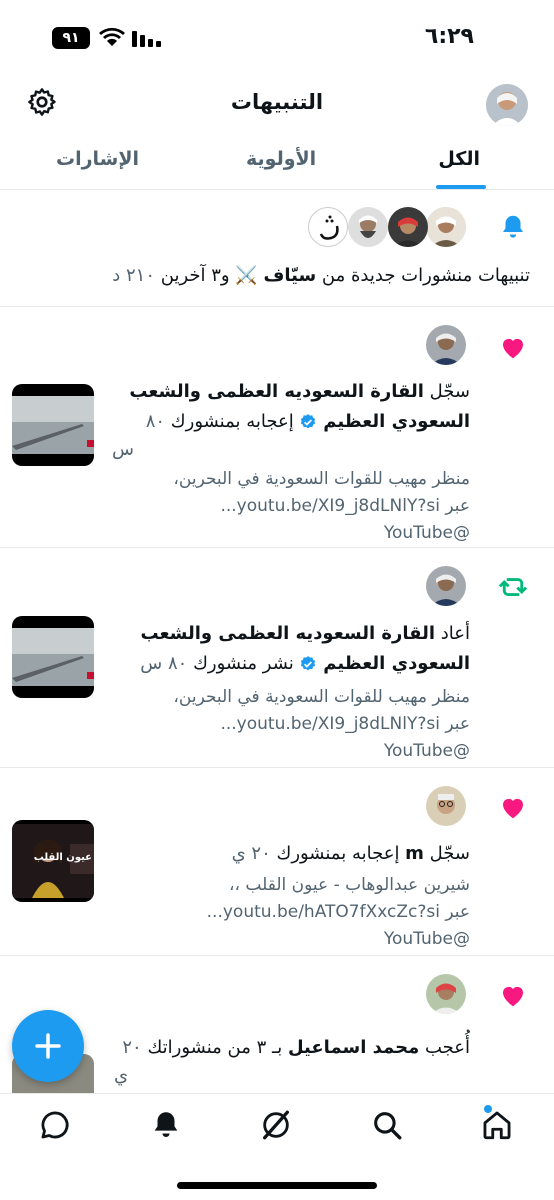  I want to click on wifi-icon, so click(112, 36).